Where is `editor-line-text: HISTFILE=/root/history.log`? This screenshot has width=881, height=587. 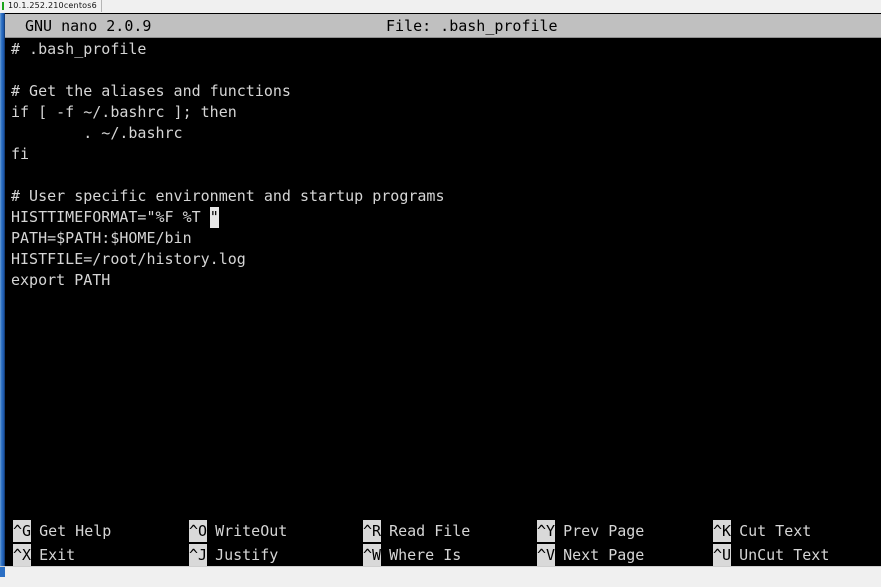
editor-line-text: HISTFILE=/root/history.log is located at coordinates (128, 259).